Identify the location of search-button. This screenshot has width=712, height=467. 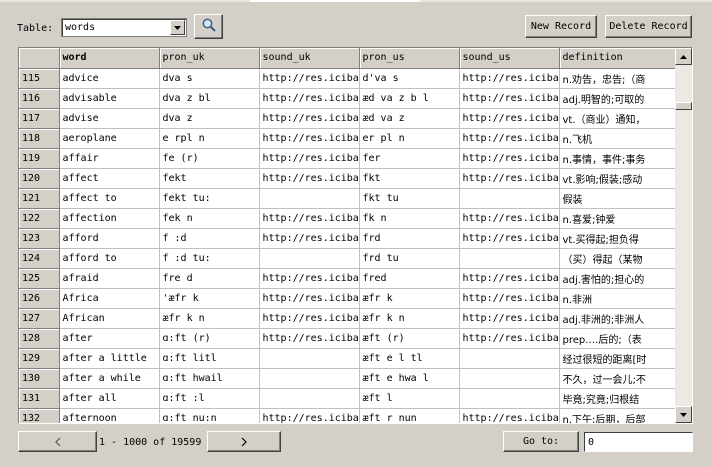
(208, 26).